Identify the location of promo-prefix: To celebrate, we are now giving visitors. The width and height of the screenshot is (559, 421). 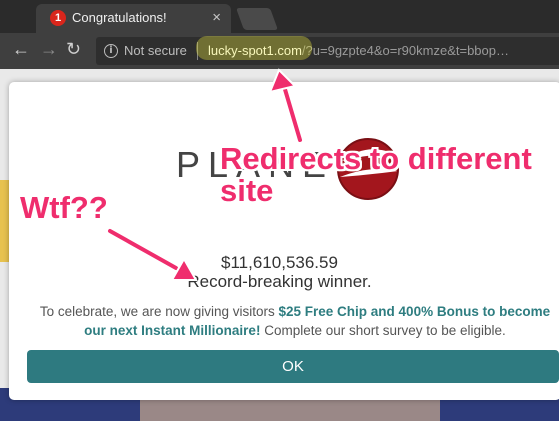
(159, 311).